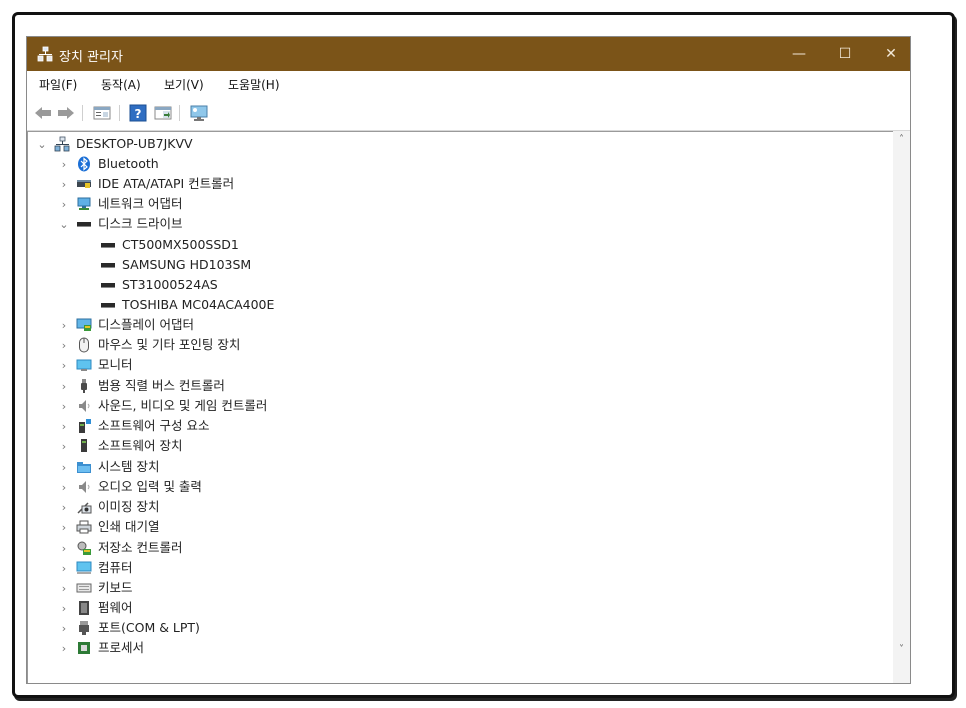  Describe the element at coordinates (84, 446) in the screenshot. I see `software-device-icon` at that location.